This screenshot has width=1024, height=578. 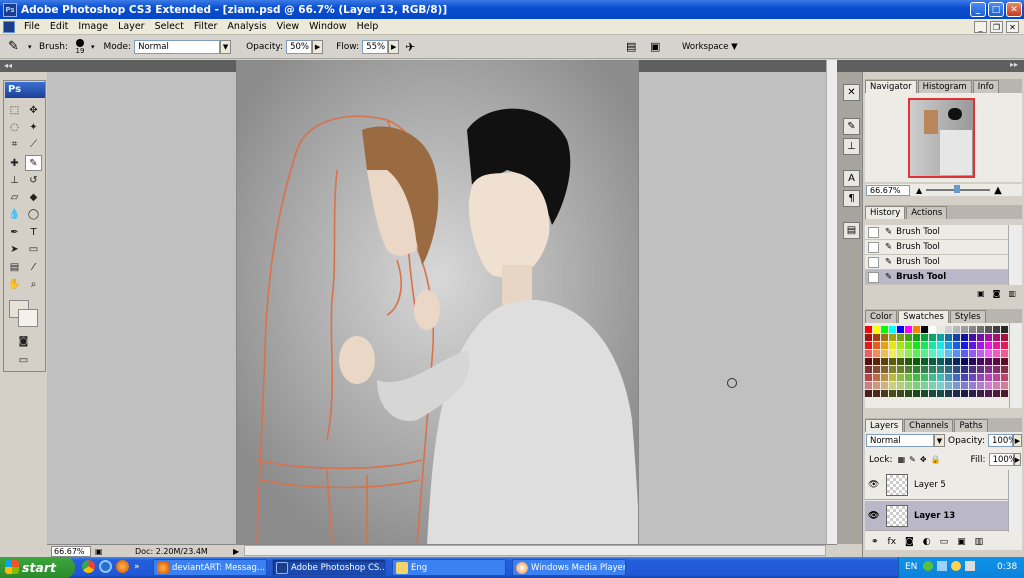 What do you see at coordinates (997, 293) in the screenshot?
I see `snapshot-icon: ◙` at bounding box center [997, 293].